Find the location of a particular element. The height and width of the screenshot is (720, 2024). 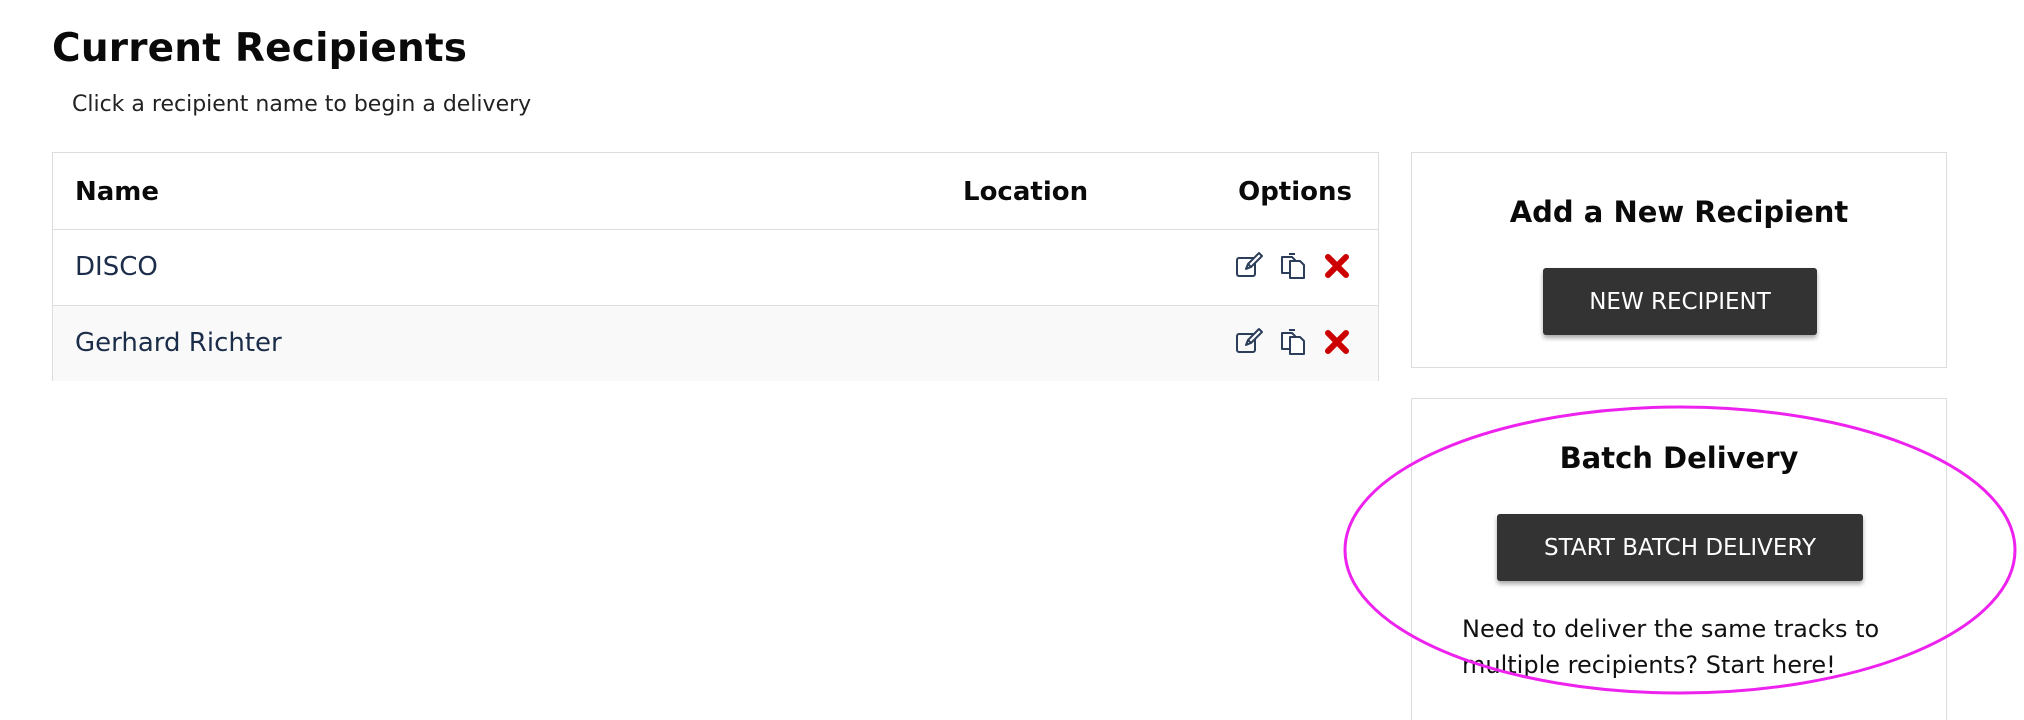

table-row: DISCO is located at coordinates (715, 268).